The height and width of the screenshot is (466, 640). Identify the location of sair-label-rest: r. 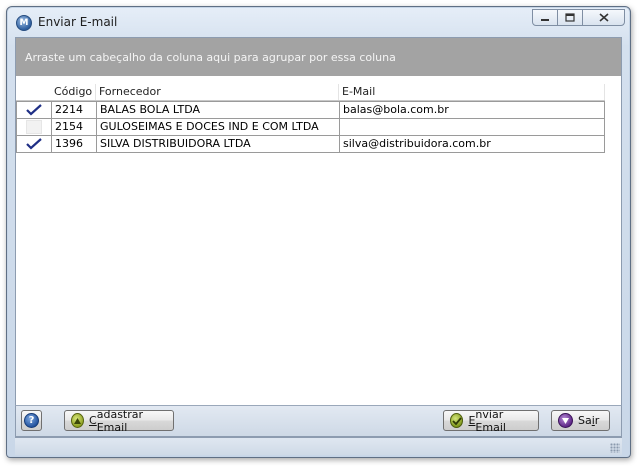
(597, 420).